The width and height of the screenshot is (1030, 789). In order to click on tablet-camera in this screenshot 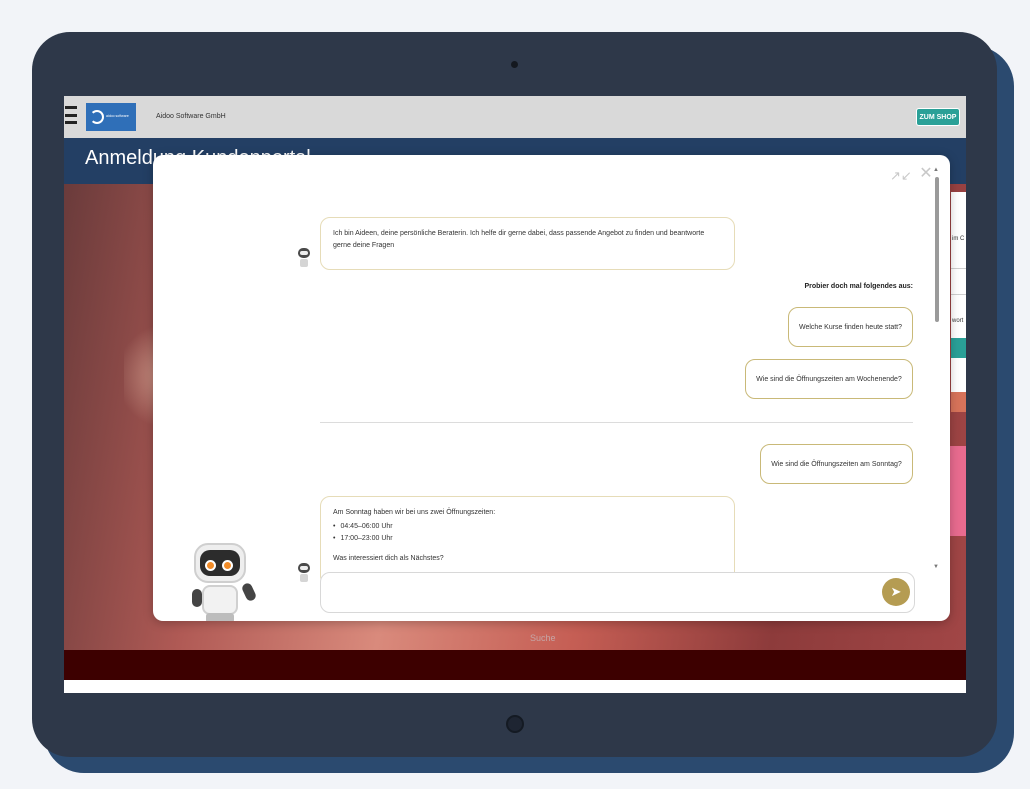, I will do `click(514, 64)`.